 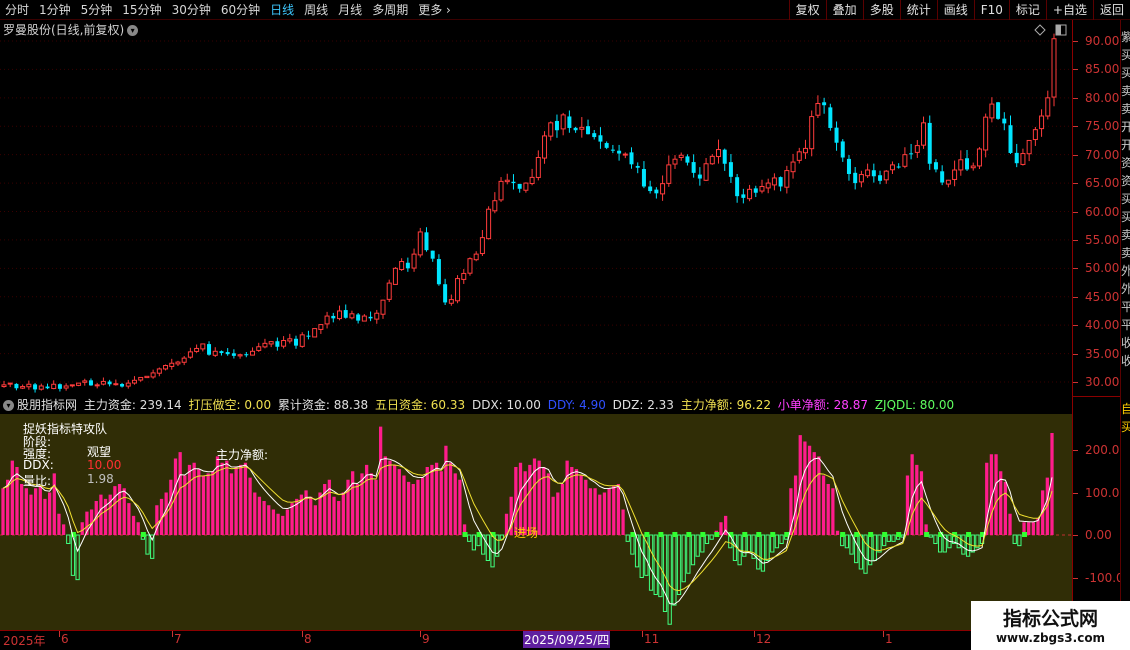 What do you see at coordinates (764, 639) in the screenshot?
I see `date-label-dec: 12` at bounding box center [764, 639].